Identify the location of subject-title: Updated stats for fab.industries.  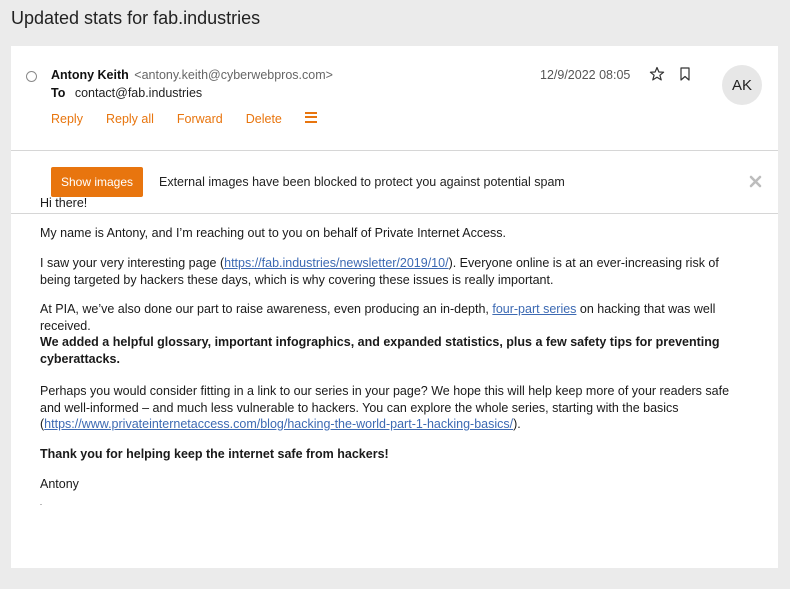
(136, 18).